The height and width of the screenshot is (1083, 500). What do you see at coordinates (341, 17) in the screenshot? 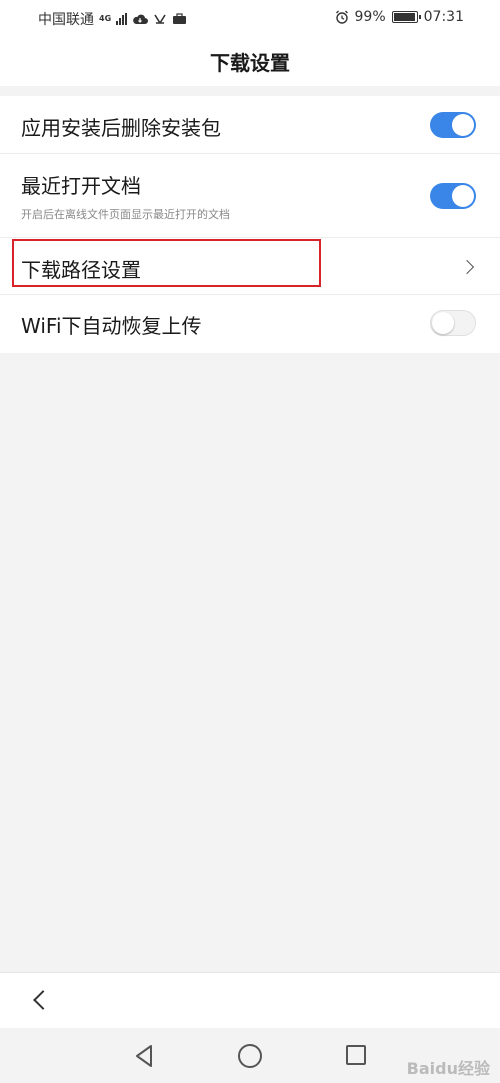
I see `alarm-icon` at bounding box center [341, 17].